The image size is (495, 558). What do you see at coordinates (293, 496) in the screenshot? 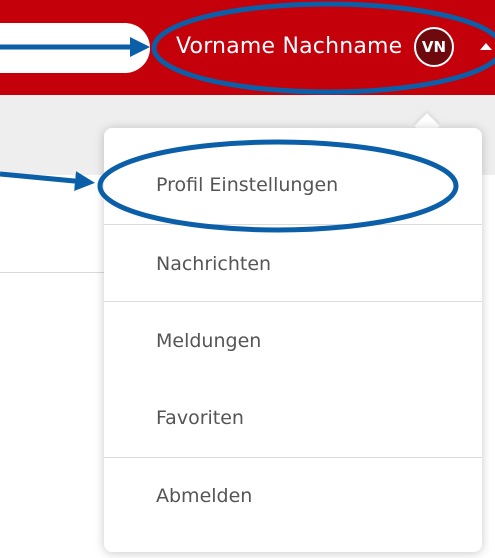
I see `menu-item-abmelden: Abmelden` at bounding box center [293, 496].